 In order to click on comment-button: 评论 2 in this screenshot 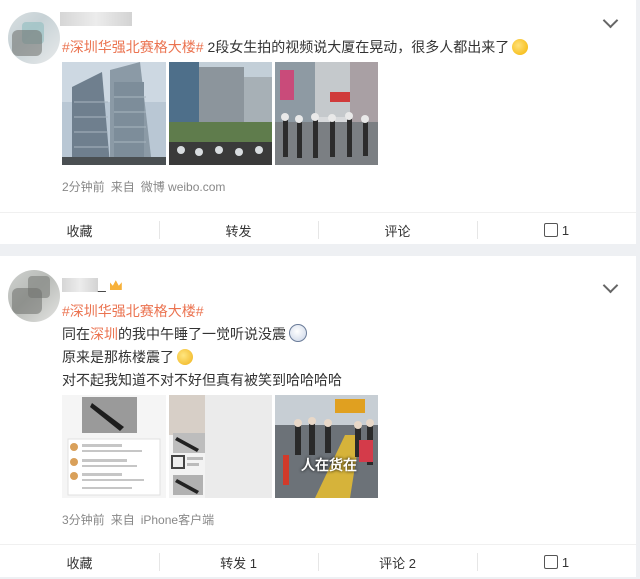, I will do `click(397, 562)`.